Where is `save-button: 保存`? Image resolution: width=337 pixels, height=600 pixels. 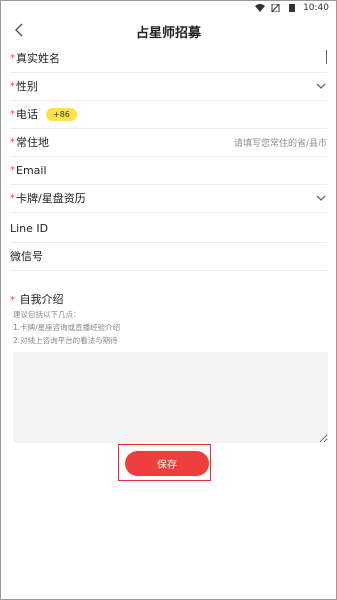
save-button: 保存 is located at coordinates (167, 463).